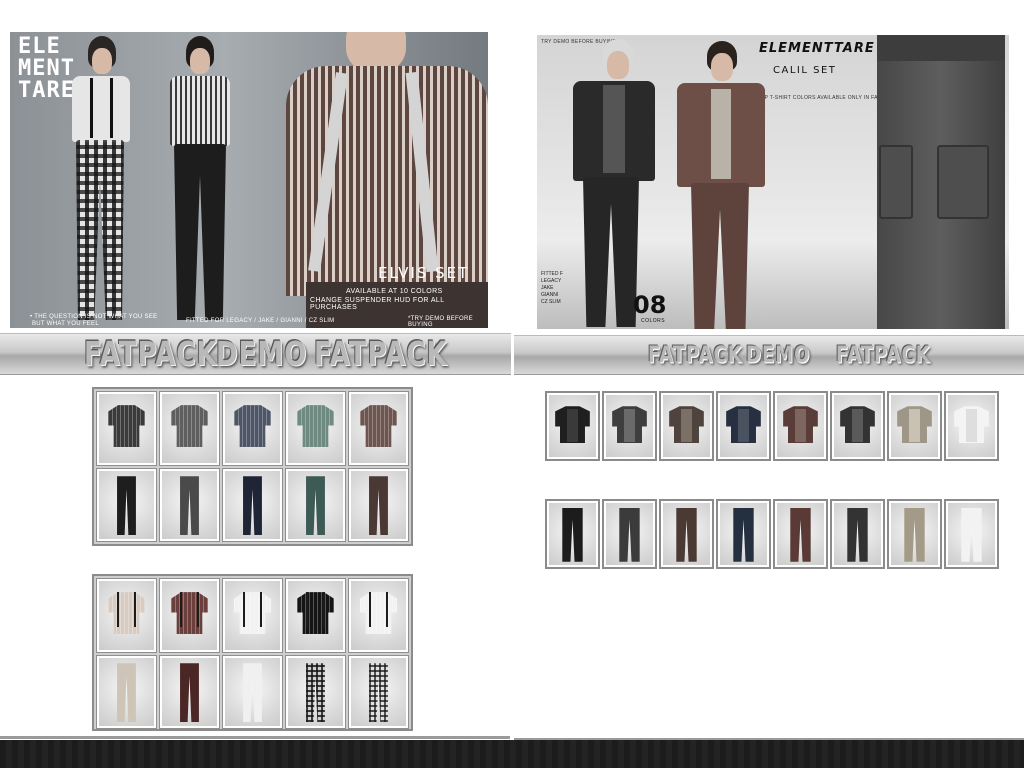 This screenshot has width=1024, height=768. I want to click on right-banner-word-3: FATPACK, so click(883, 355).